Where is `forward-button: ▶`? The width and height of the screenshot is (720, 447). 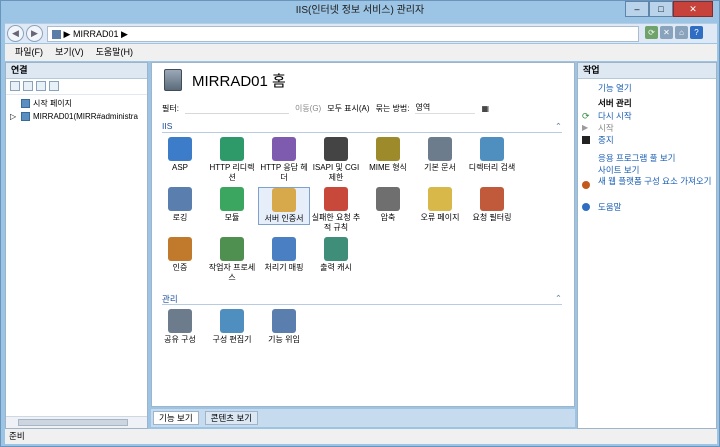
forward-button: ▶ is located at coordinates (34, 33).